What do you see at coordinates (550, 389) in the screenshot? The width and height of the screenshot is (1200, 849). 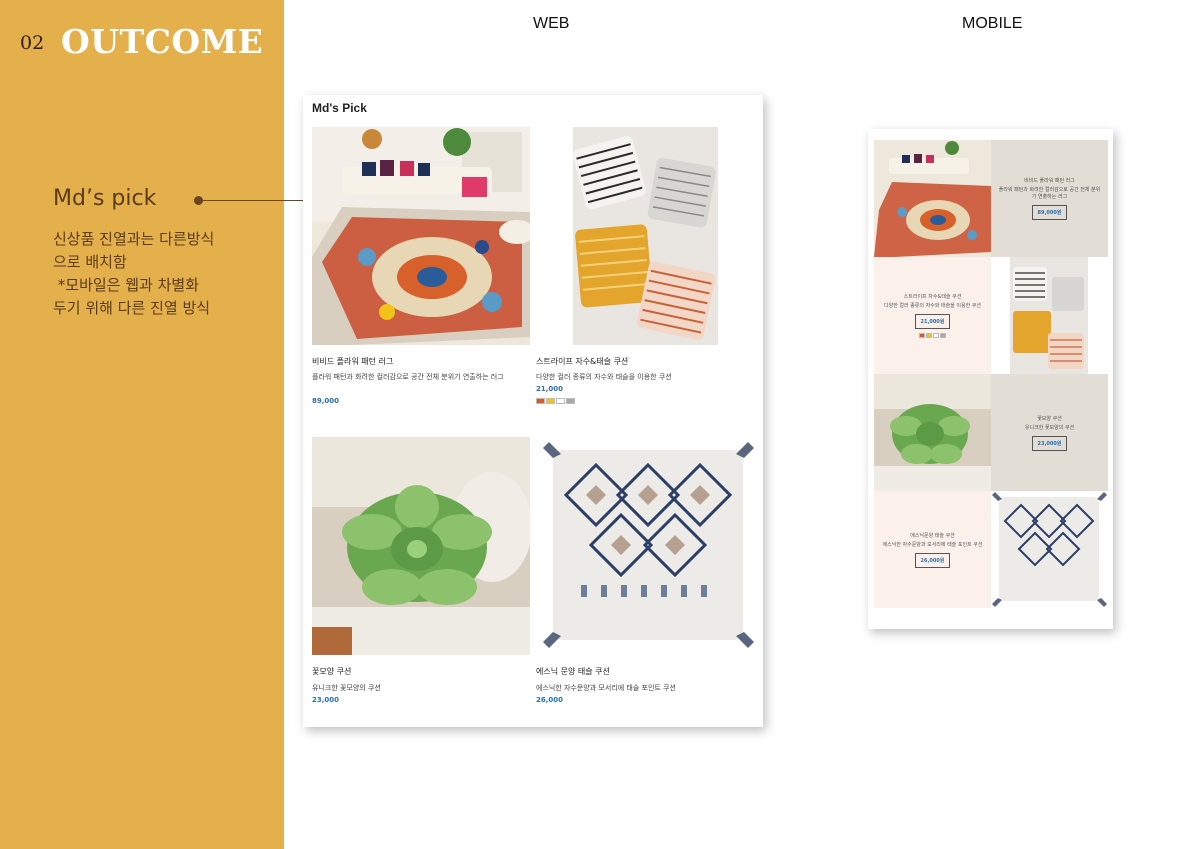 I see `product-price: 21,000` at bounding box center [550, 389].